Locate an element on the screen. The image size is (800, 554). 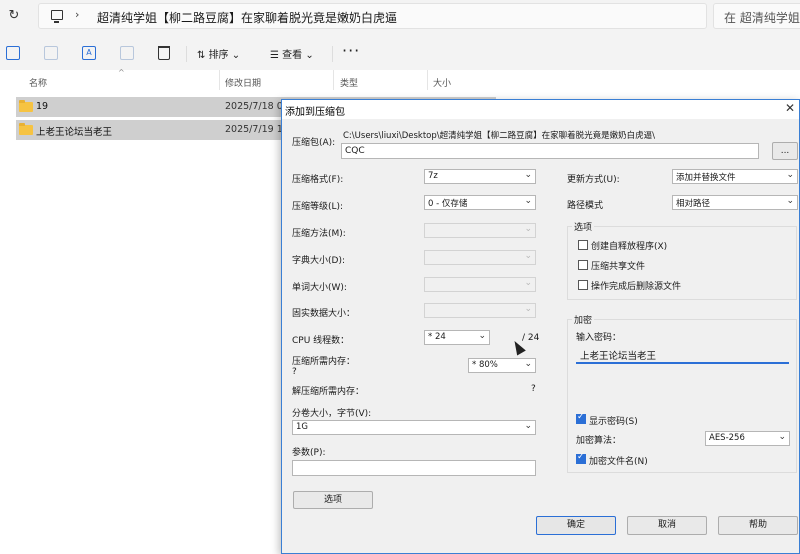
column-header-size: 大小 is located at coordinates (442, 82).